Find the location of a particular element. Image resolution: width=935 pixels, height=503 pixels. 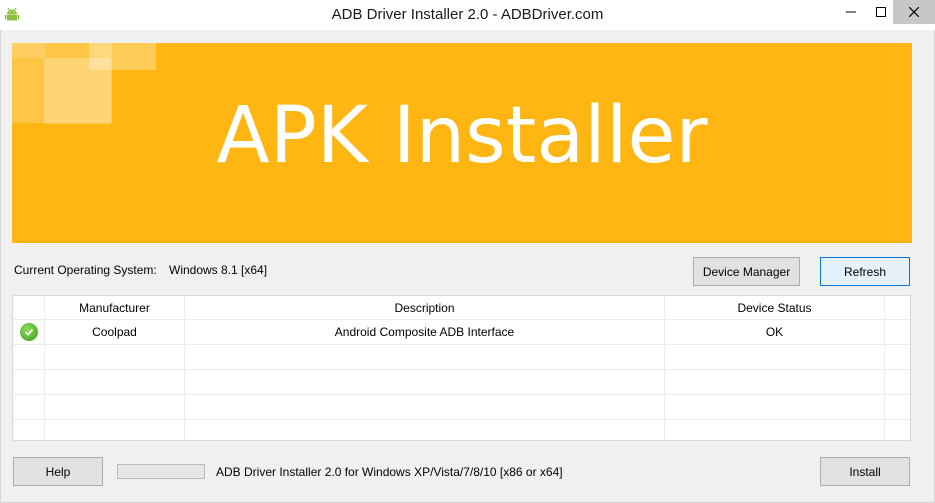

description-cell: Android Composite ADB Interface is located at coordinates (425, 332).